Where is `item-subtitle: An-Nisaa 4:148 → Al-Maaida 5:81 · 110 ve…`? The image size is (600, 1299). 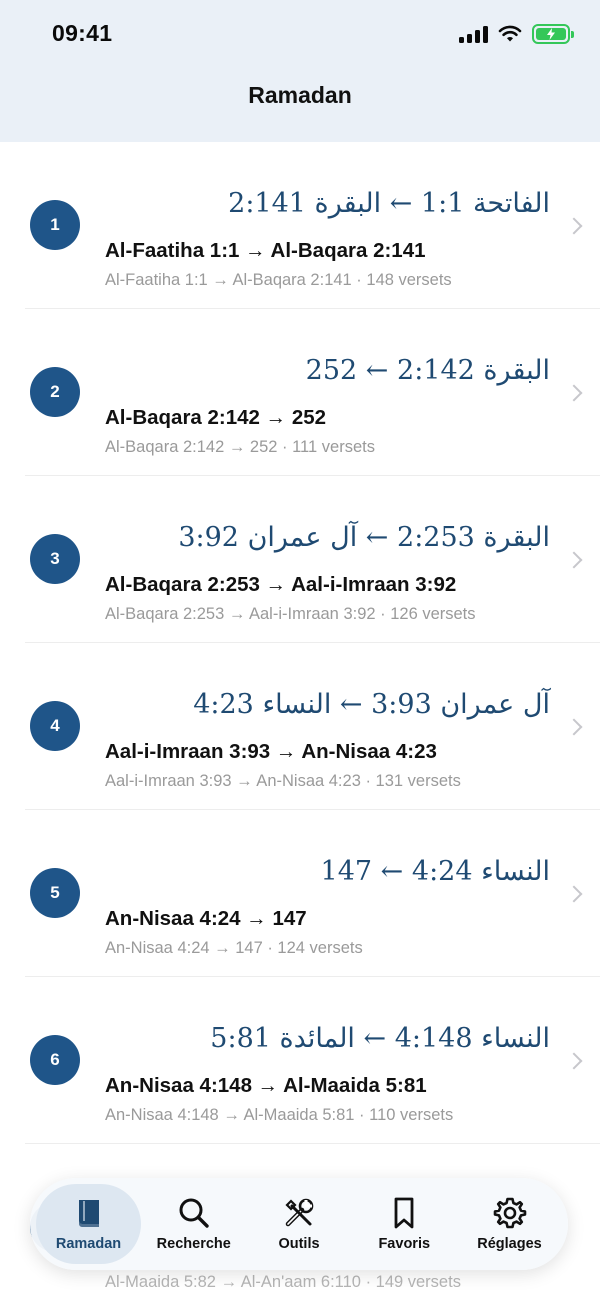 item-subtitle: An-Nisaa 4:148 → Al-Maaida 5:81 · 110 ve… is located at coordinates (279, 1115).